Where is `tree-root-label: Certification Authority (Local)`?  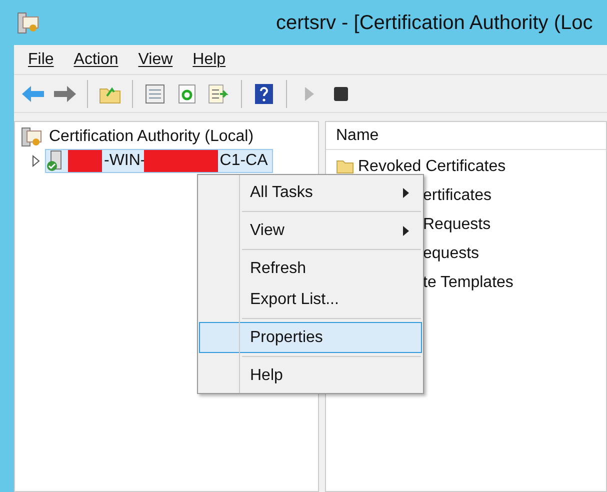 tree-root-label: Certification Authority (Local) is located at coordinates (151, 137).